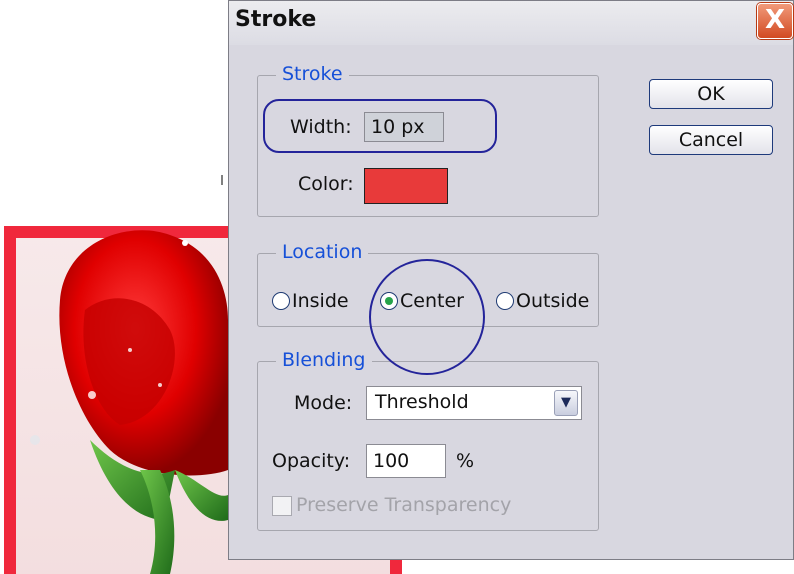 The image size is (794, 574). What do you see at coordinates (422, 402) in the screenshot?
I see `mode-select-value: Threshold` at bounding box center [422, 402].